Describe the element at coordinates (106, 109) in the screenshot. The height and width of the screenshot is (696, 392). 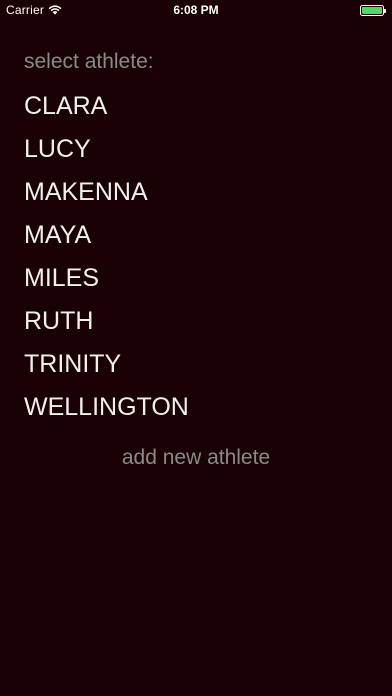
I see `athlete-item-clara: CLARA` at that location.